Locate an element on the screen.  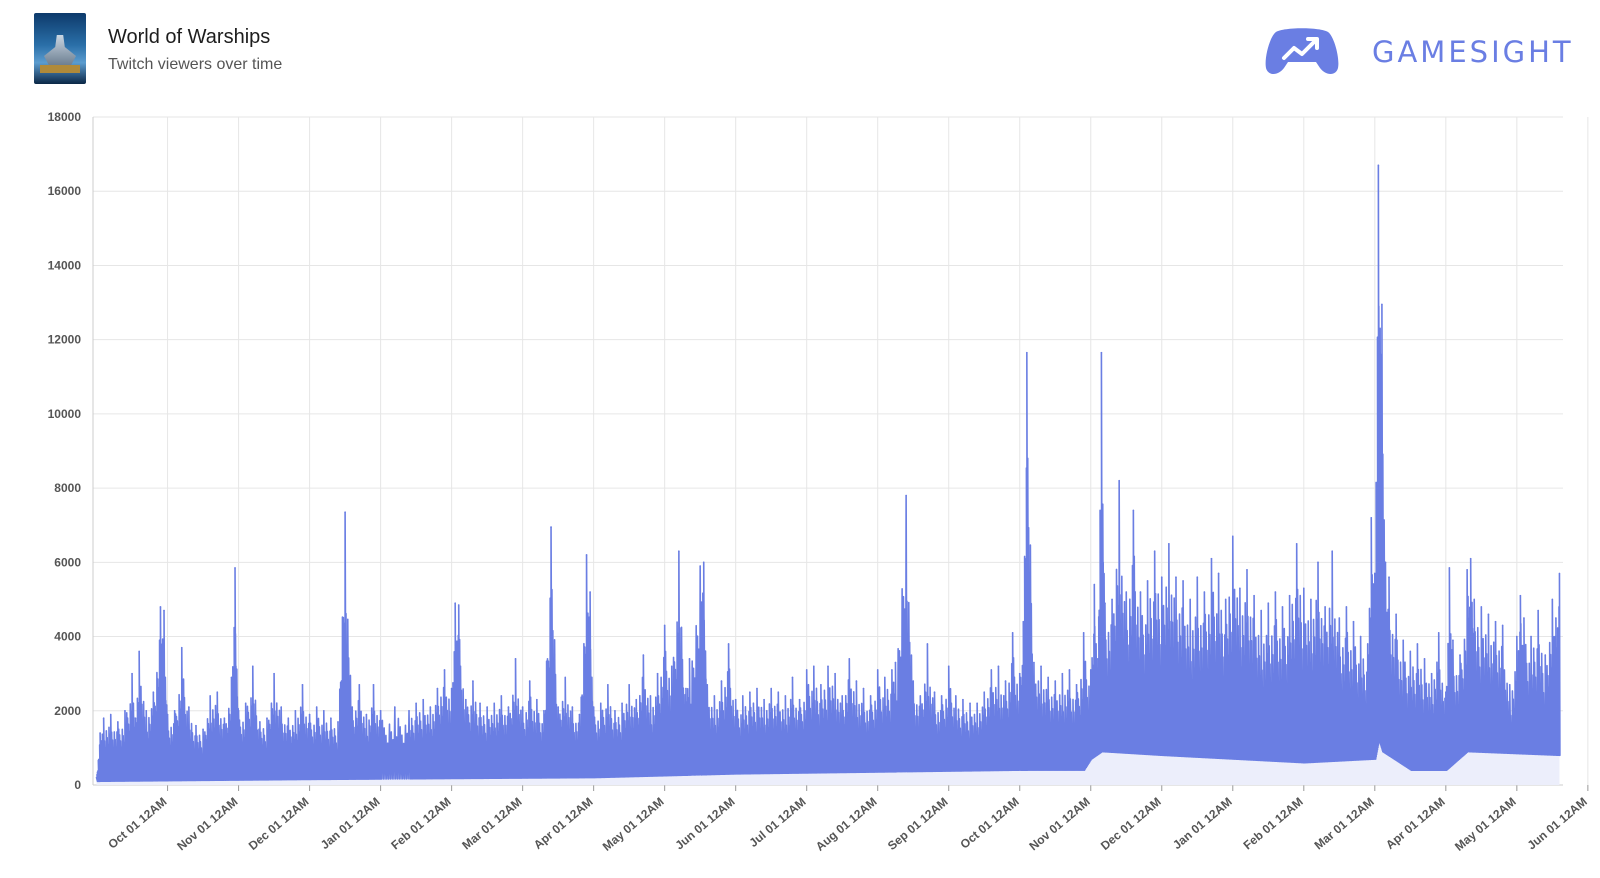
y-tick-label: 6000 is located at coordinates (67, 562).